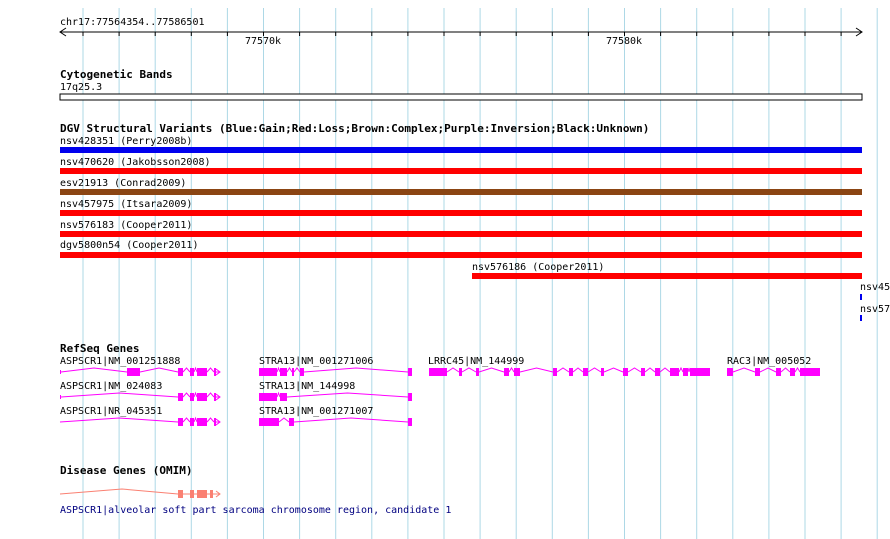 This screenshot has height=539, width=890. Describe the element at coordinates (140, 493) in the screenshot. I see `omim-gene-model` at that location.